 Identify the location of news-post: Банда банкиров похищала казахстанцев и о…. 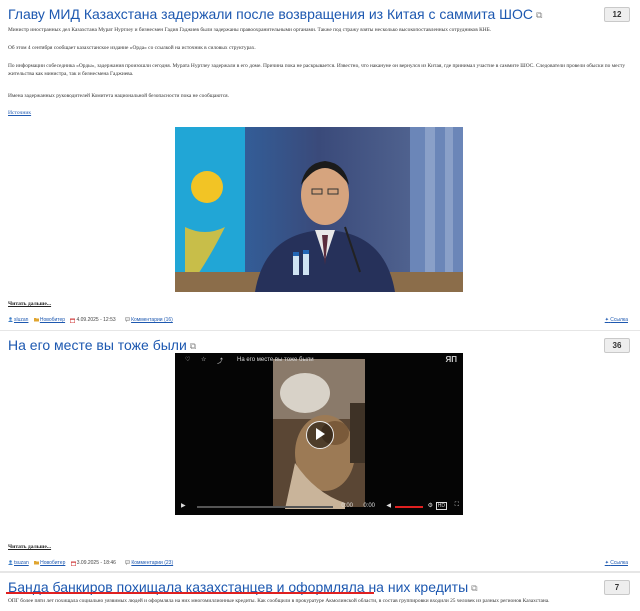
(320, 593).